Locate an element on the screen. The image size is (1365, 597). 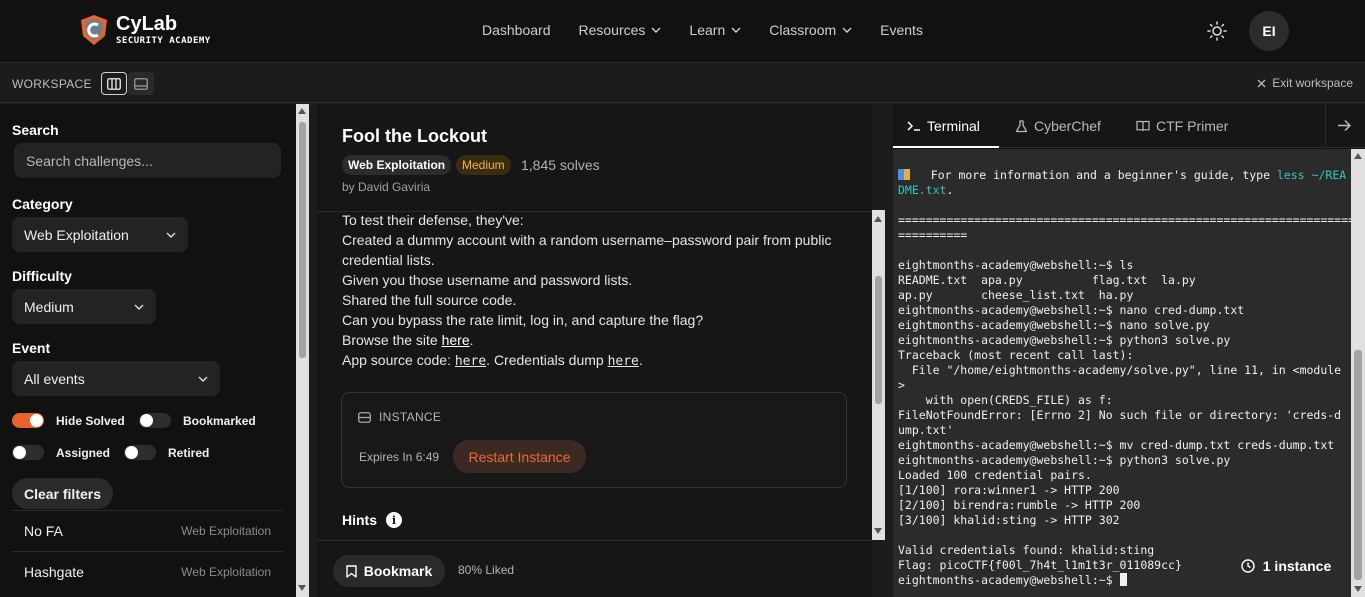
bookmark-icon is located at coordinates (351, 571).